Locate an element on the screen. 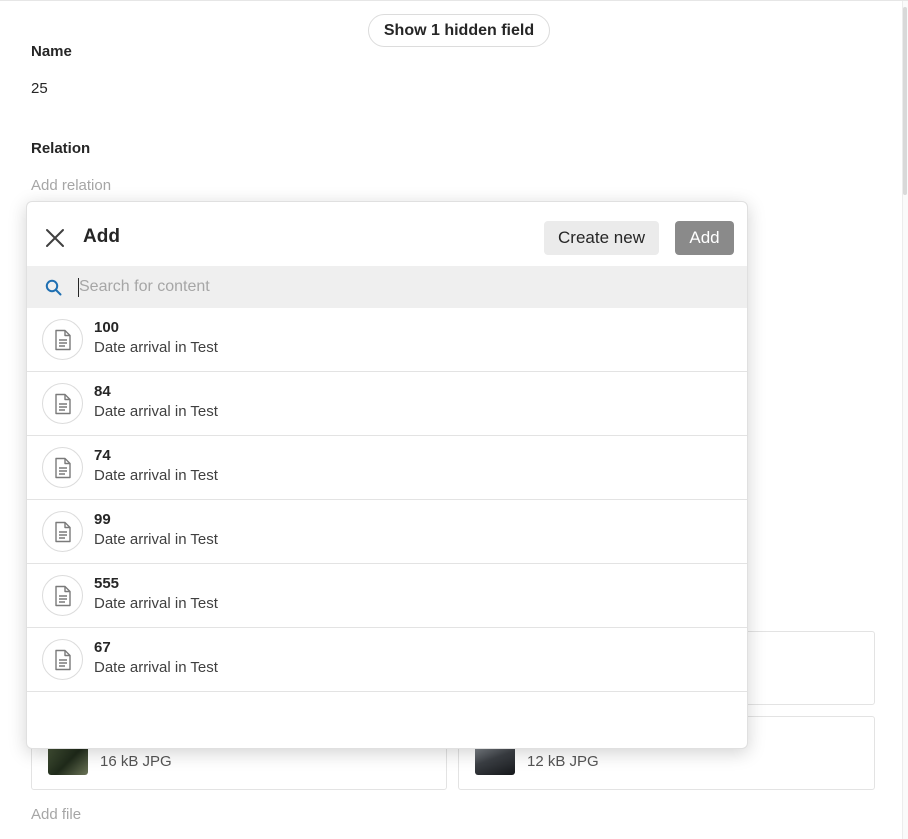 This screenshot has width=908, height=839. file-meta: 12 kB JPG is located at coordinates (563, 761).